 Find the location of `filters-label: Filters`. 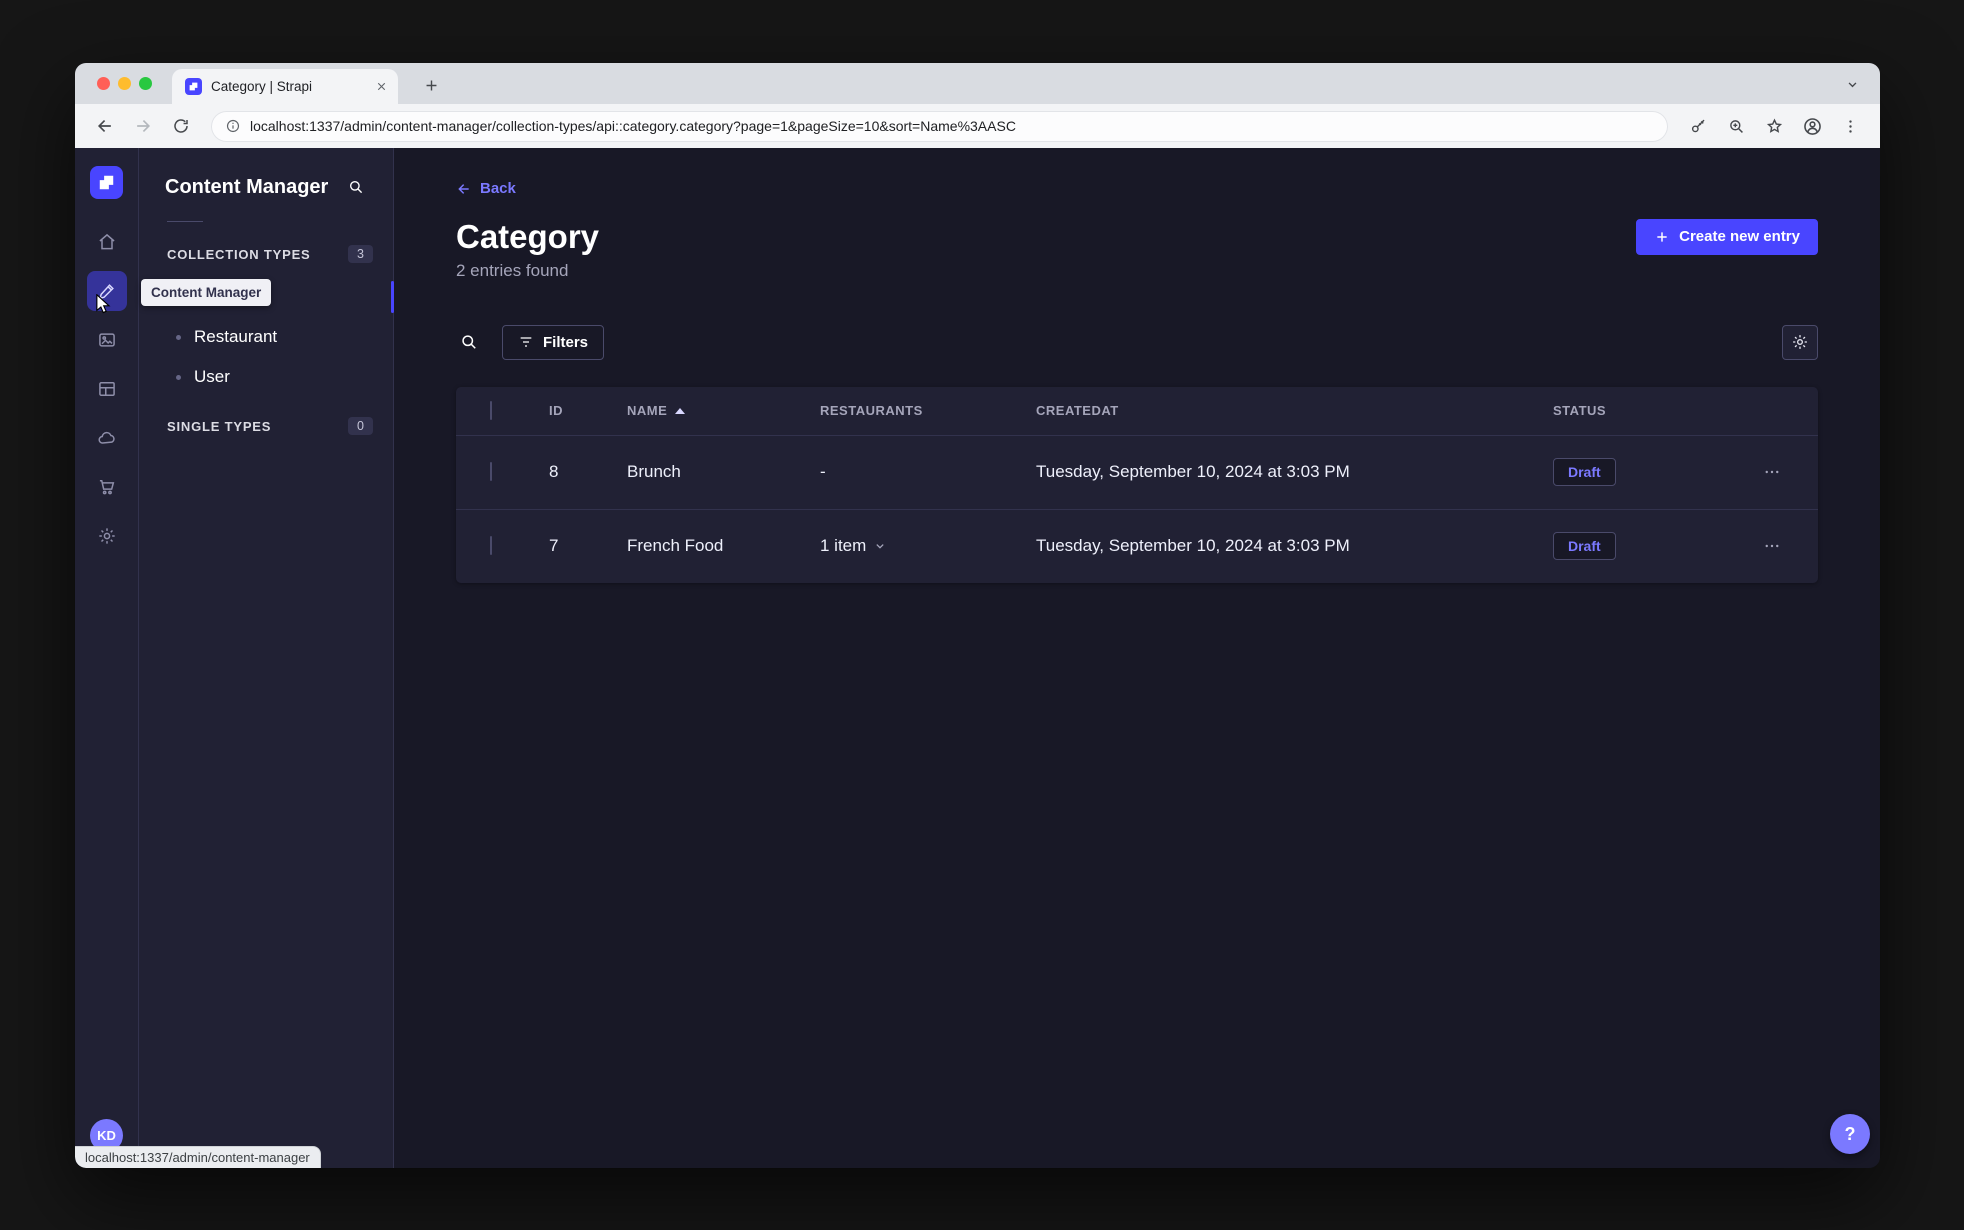

filters-label: Filters is located at coordinates (566, 342).